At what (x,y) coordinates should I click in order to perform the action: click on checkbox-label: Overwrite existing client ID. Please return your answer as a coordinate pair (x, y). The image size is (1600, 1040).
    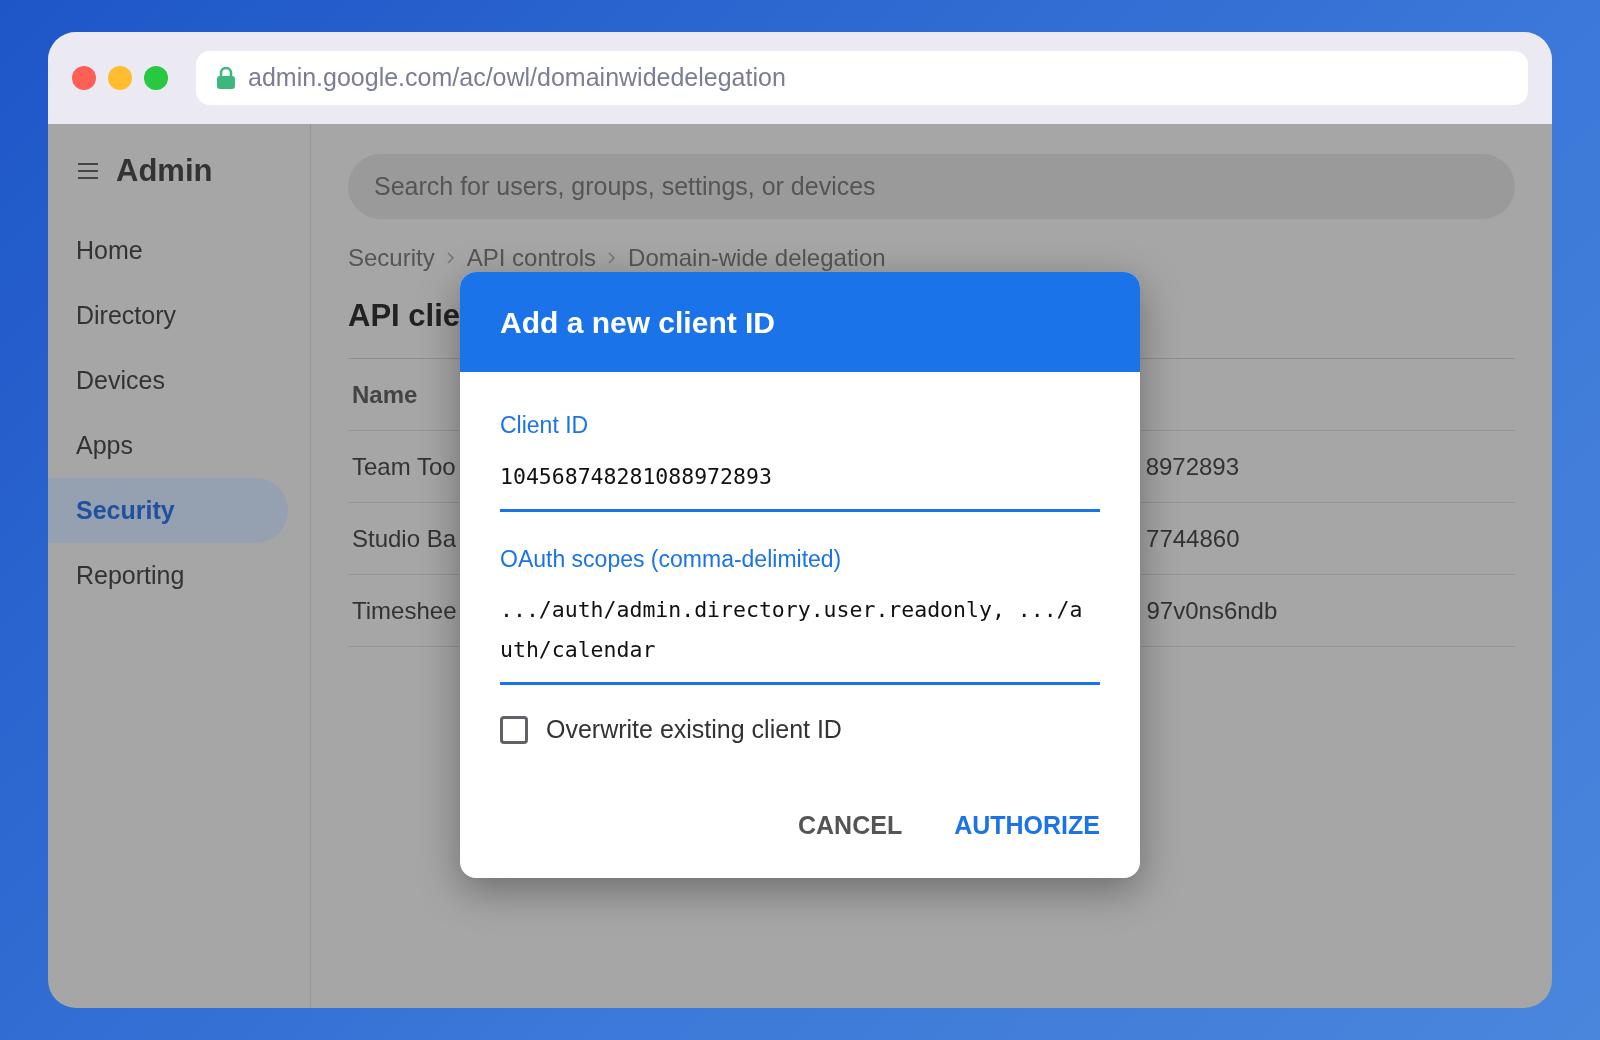
    Looking at the image, I should click on (694, 729).